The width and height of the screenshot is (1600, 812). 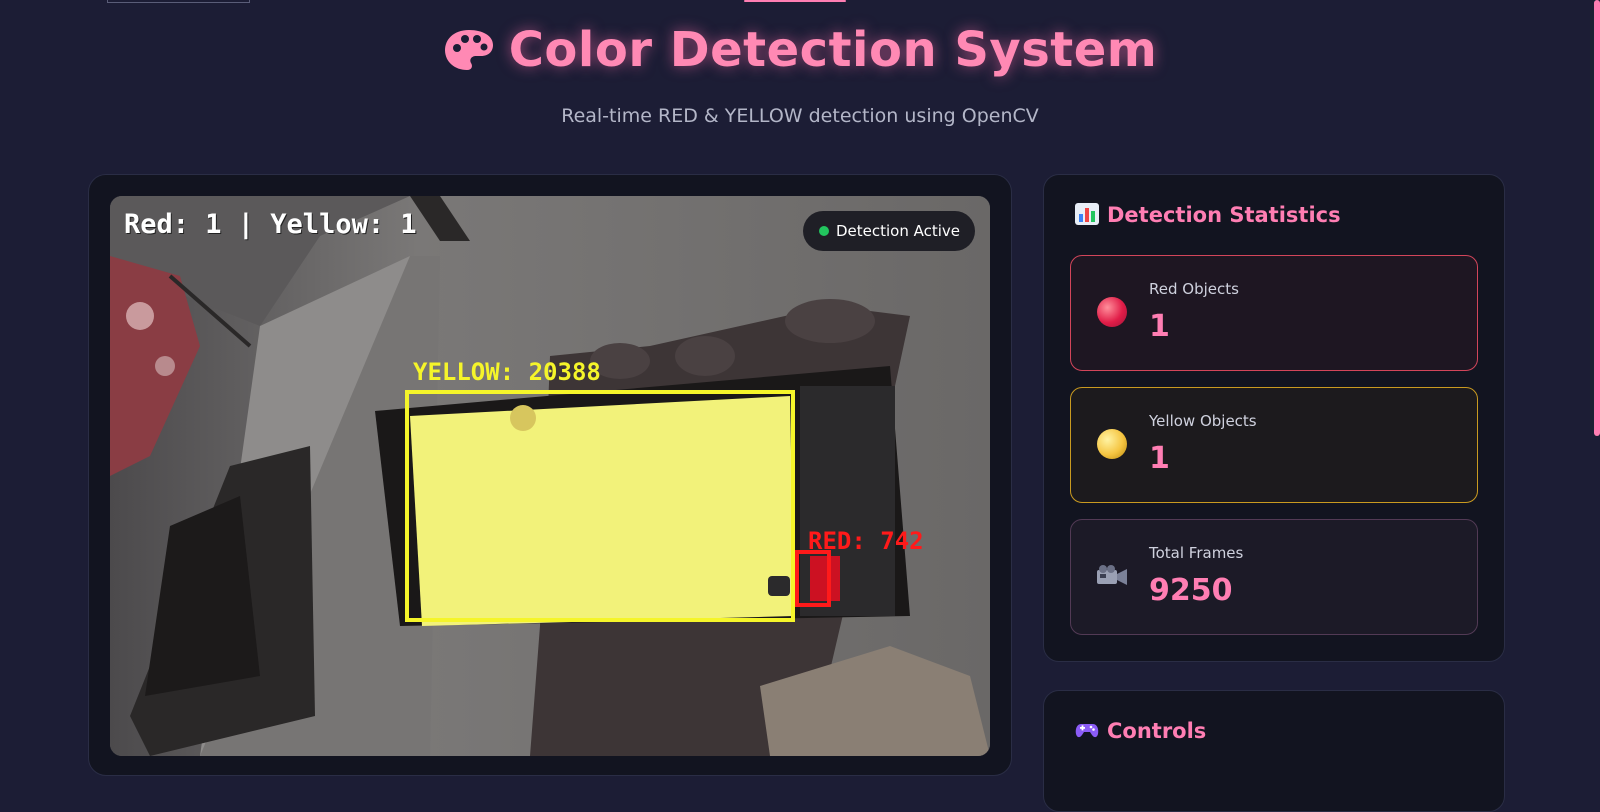 I want to click on yellow-objects-label: Yellow Objects, so click(x=1203, y=421).